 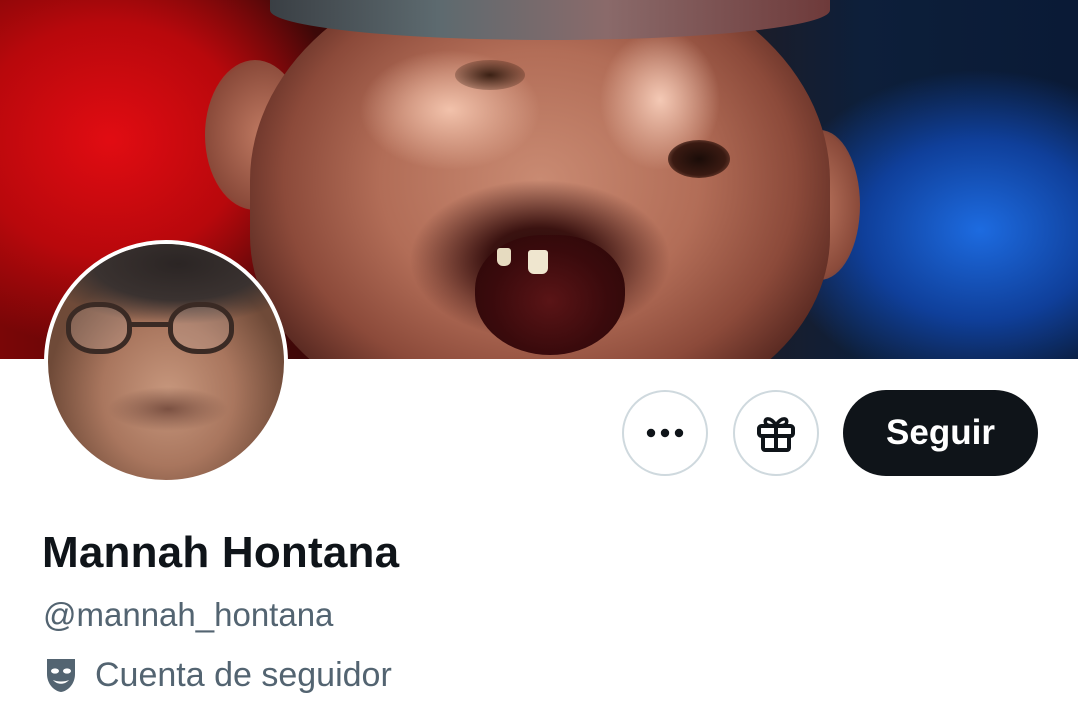 What do you see at coordinates (188, 615) in the screenshot?
I see `username-handle: @mannah_hontana` at bounding box center [188, 615].